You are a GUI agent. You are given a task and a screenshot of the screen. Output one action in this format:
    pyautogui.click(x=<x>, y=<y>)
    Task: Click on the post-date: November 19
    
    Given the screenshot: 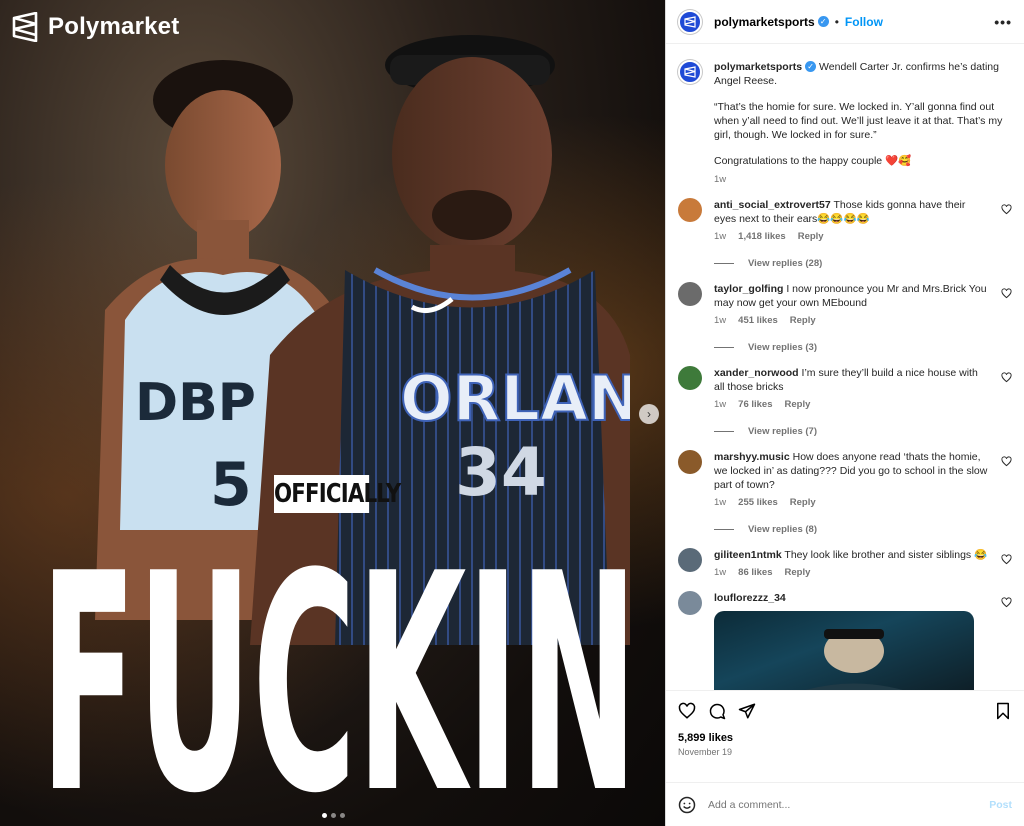 What is the action you would take?
    pyautogui.click(x=705, y=752)
    